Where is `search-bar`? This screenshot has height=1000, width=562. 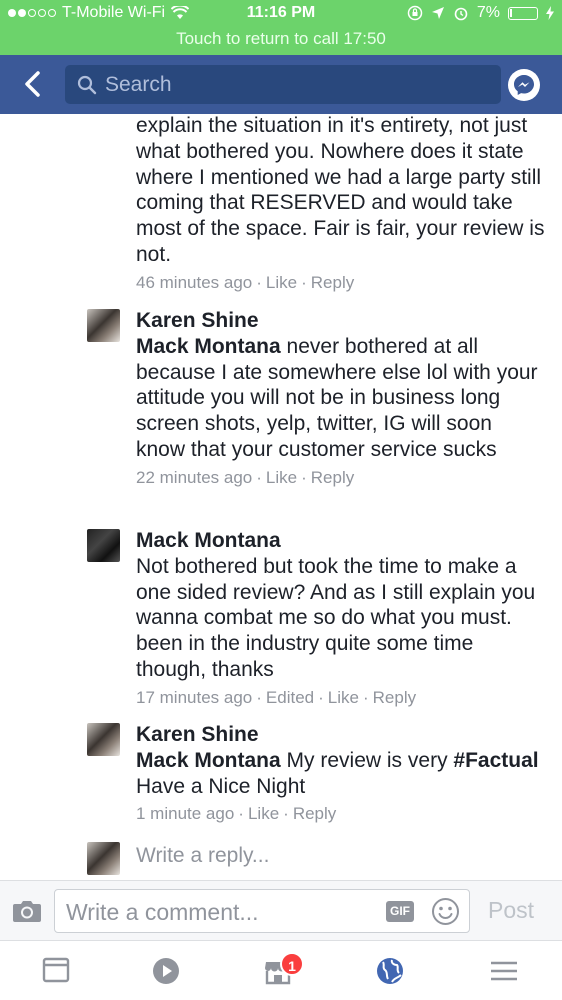 search-bar is located at coordinates (283, 84).